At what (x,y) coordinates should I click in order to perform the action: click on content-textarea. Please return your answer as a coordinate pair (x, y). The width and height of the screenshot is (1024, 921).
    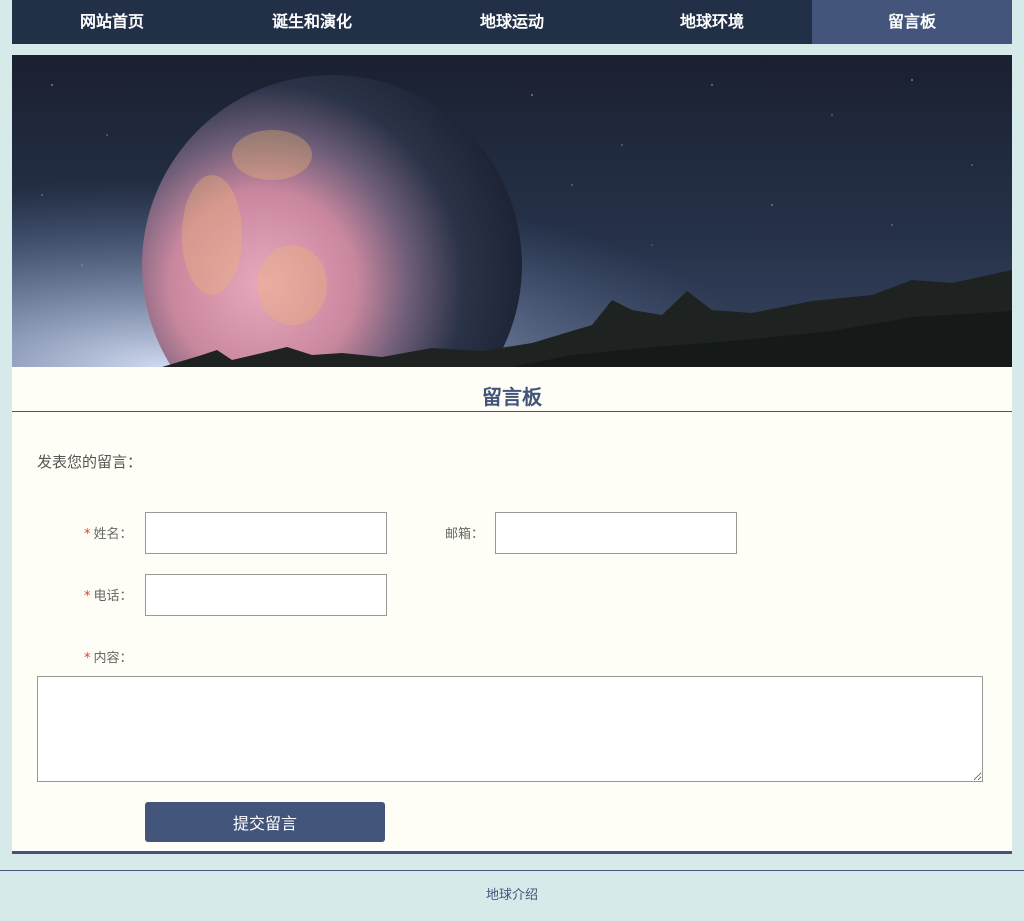
    Looking at the image, I should click on (510, 729).